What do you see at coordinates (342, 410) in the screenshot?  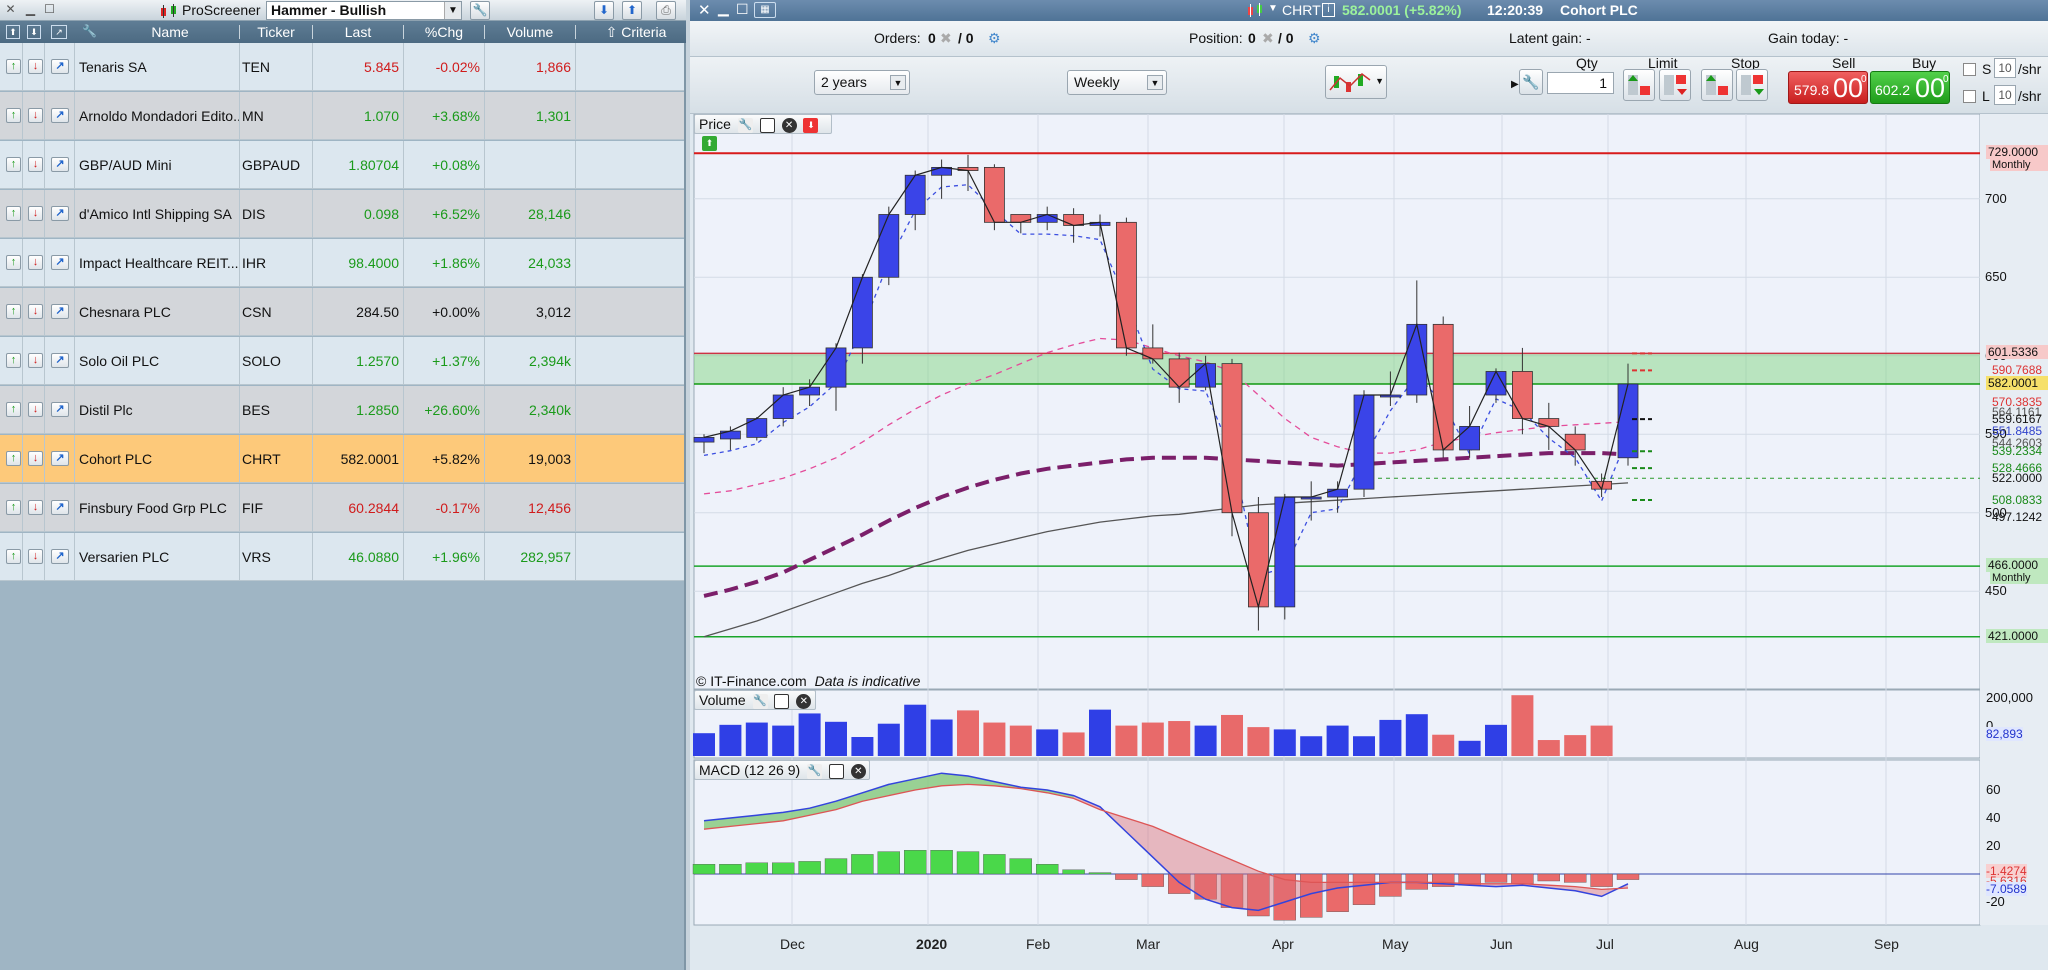 I see `screener-row: ↑ ↓ ↗ Distil Plc BES 1.2850 +26.60% 2,340k` at bounding box center [342, 410].